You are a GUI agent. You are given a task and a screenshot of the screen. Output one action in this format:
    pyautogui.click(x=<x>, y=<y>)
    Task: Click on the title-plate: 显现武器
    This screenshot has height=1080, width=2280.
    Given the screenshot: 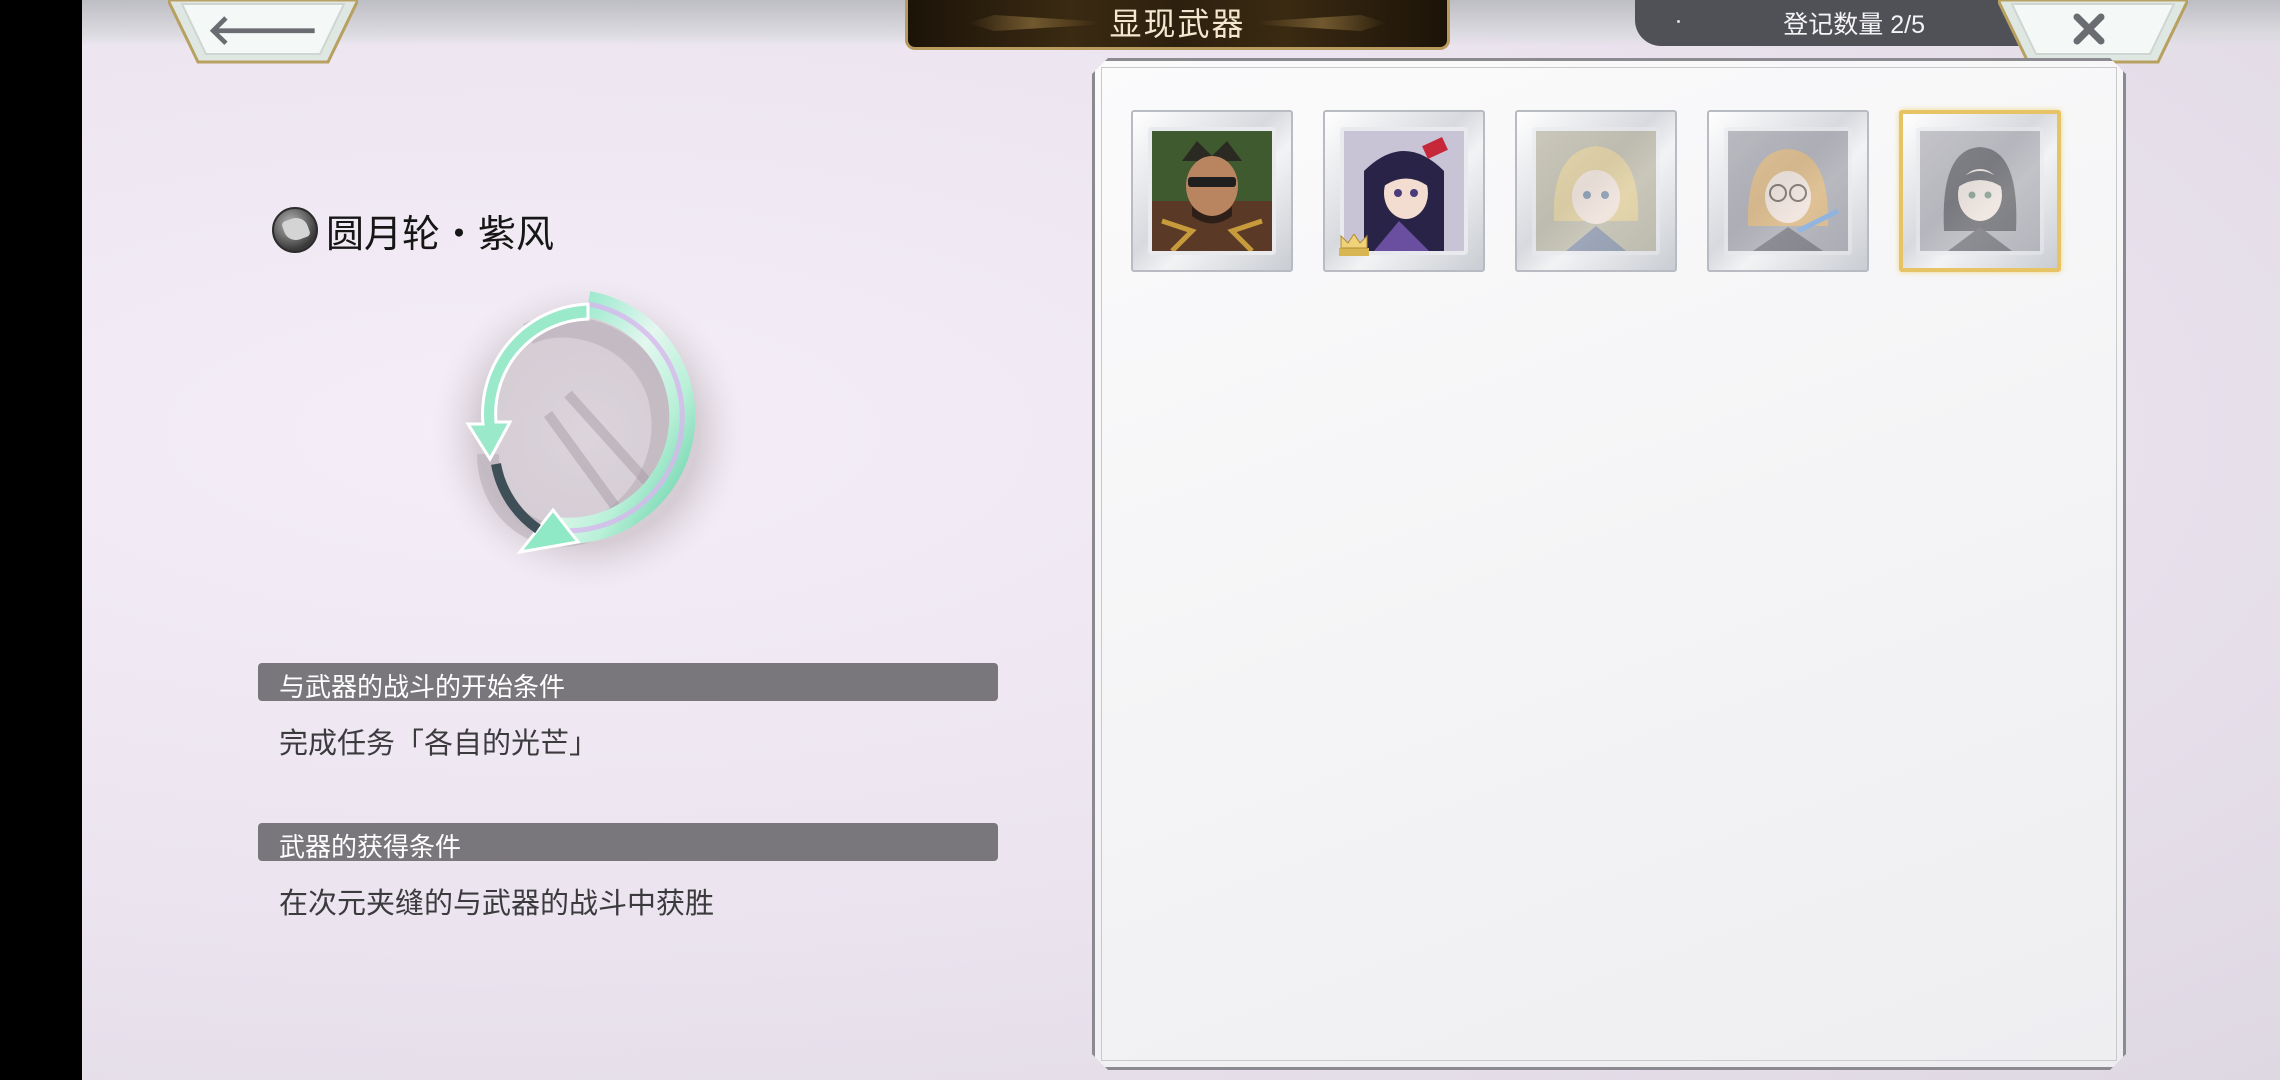 What is the action you would take?
    pyautogui.click(x=1177, y=25)
    